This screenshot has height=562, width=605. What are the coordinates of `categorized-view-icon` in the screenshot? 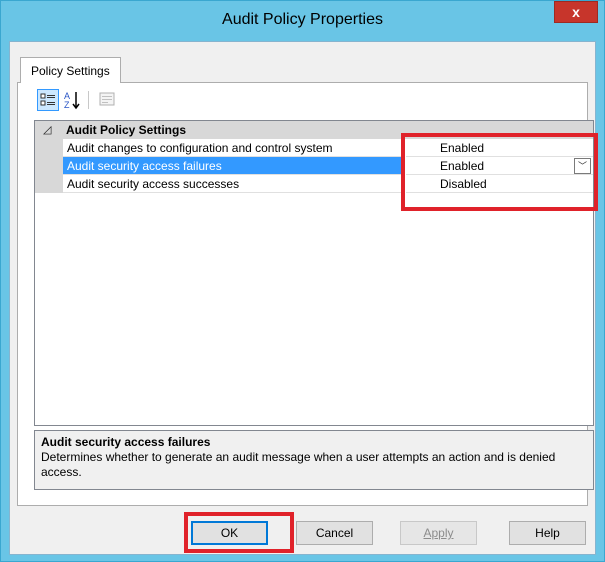 It's located at (47, 99).